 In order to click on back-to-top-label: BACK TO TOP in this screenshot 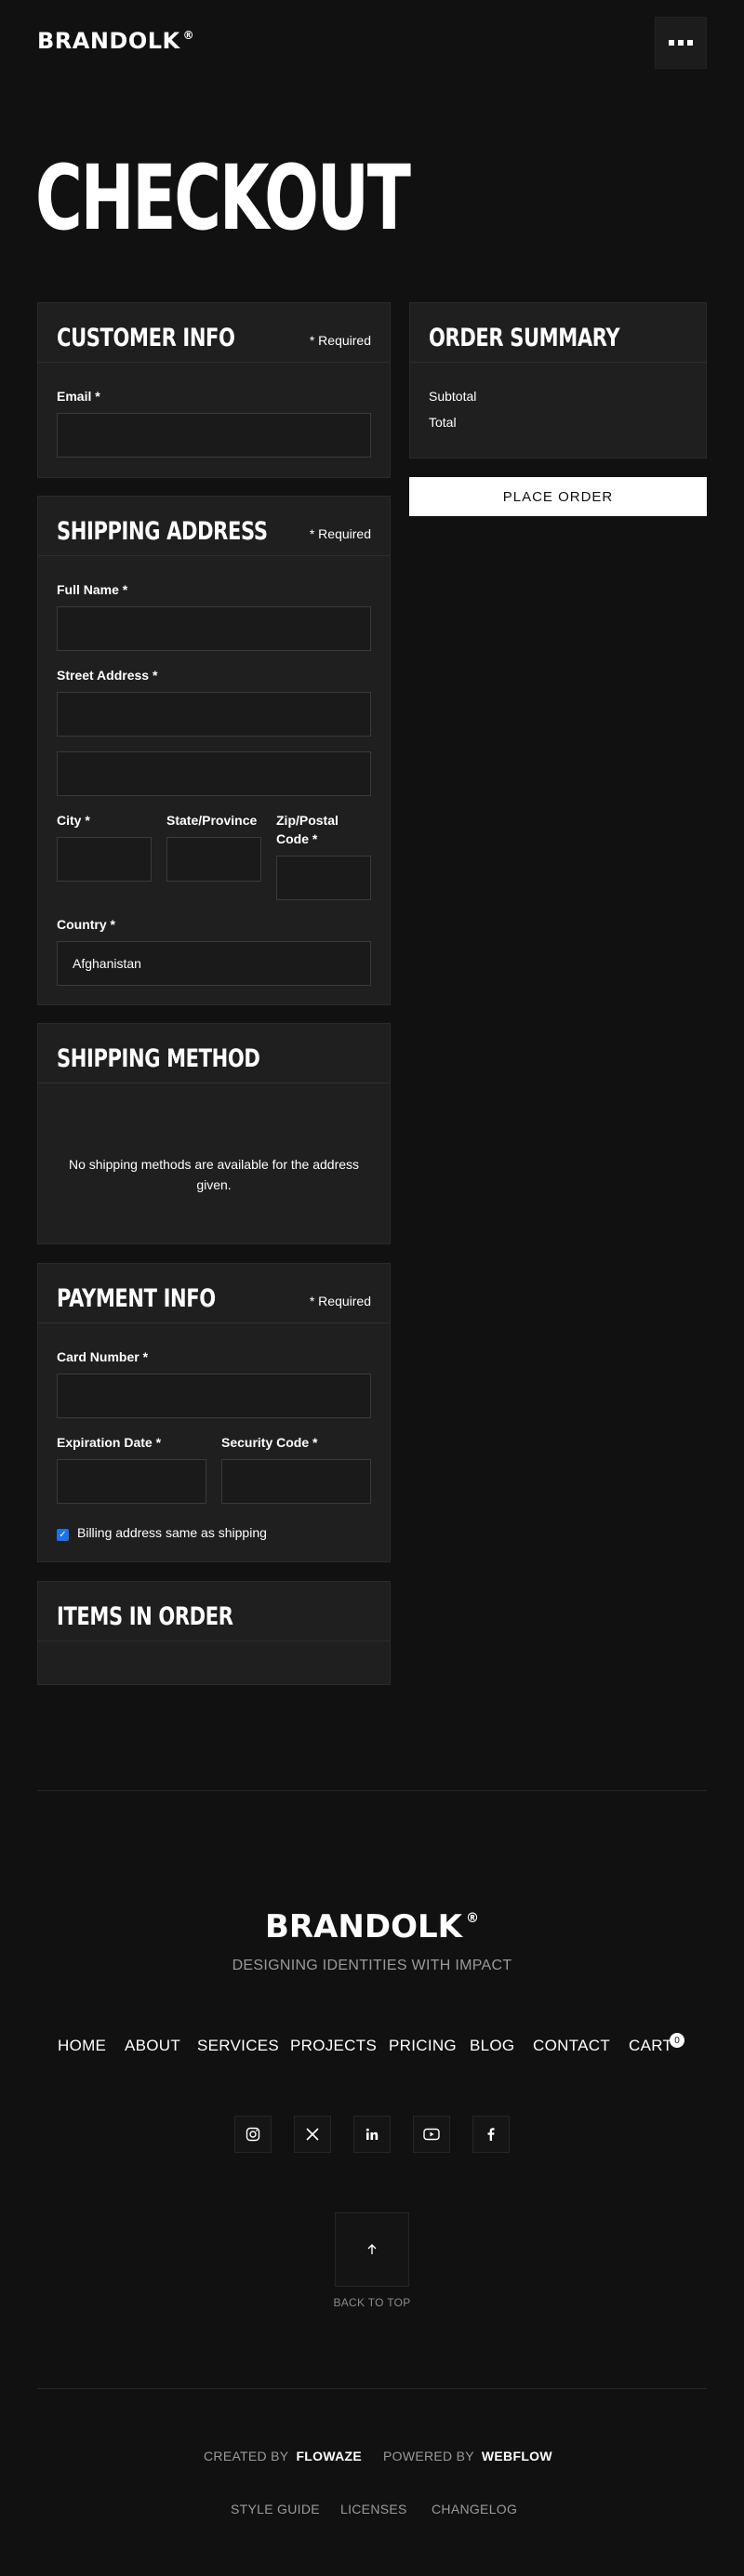, I will do `click(372, 2302)`.